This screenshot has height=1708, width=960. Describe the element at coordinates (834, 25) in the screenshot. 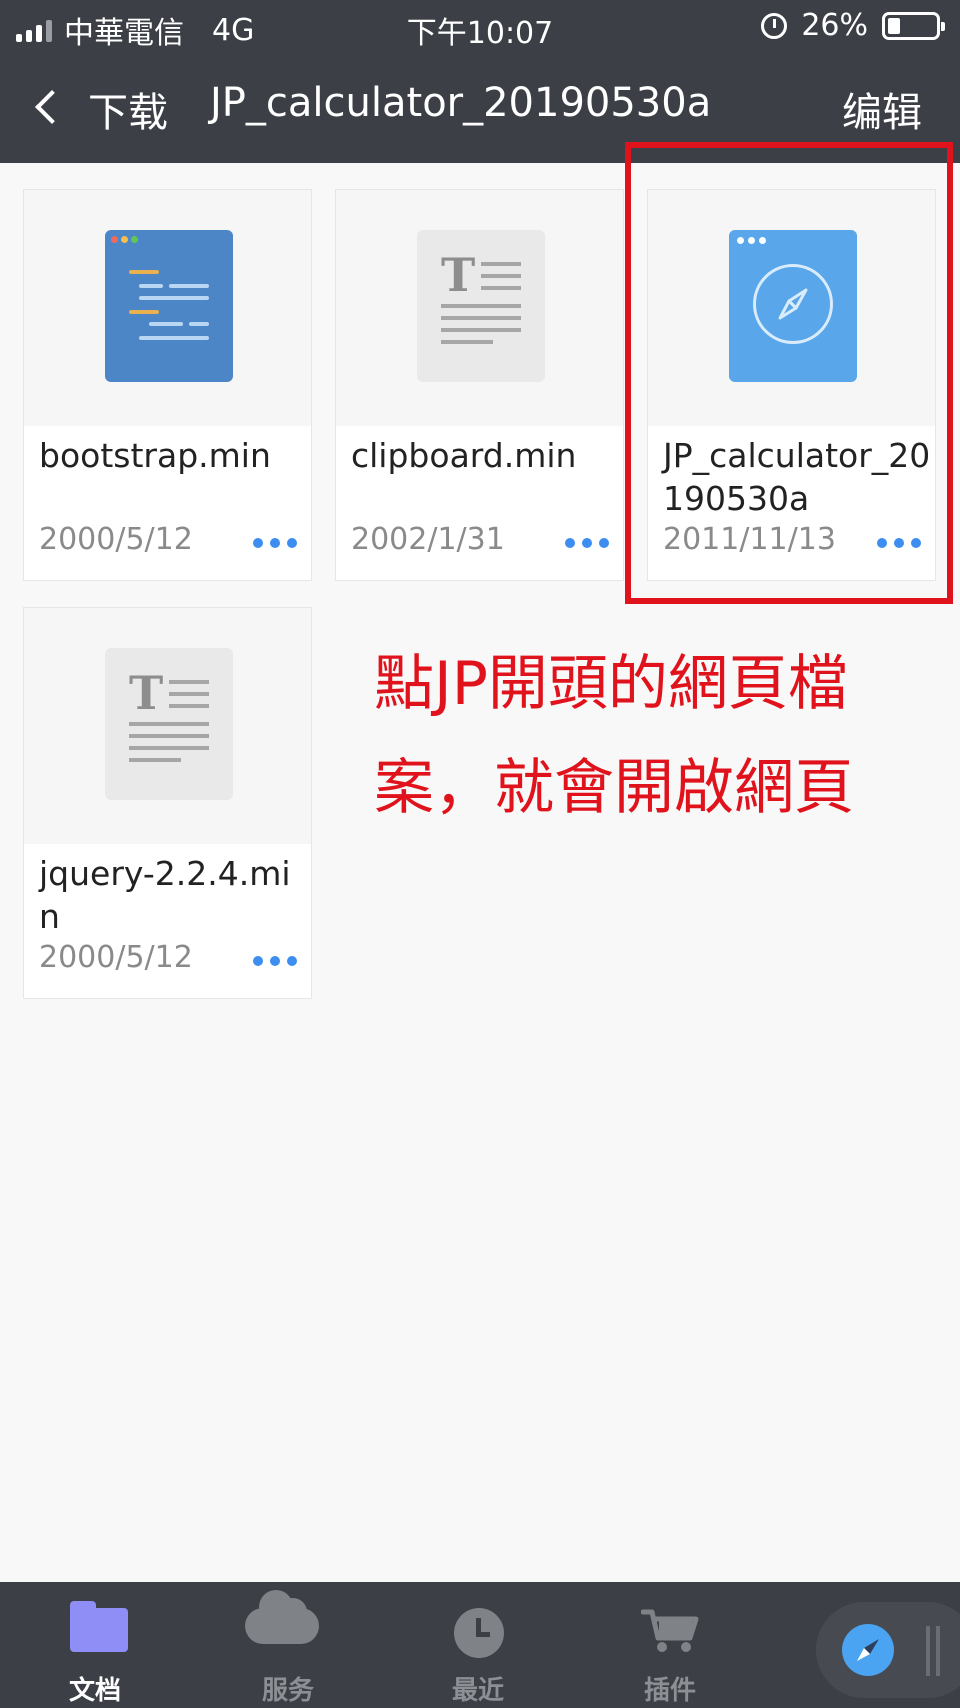

I see `battery-percent: 26%` at that location.